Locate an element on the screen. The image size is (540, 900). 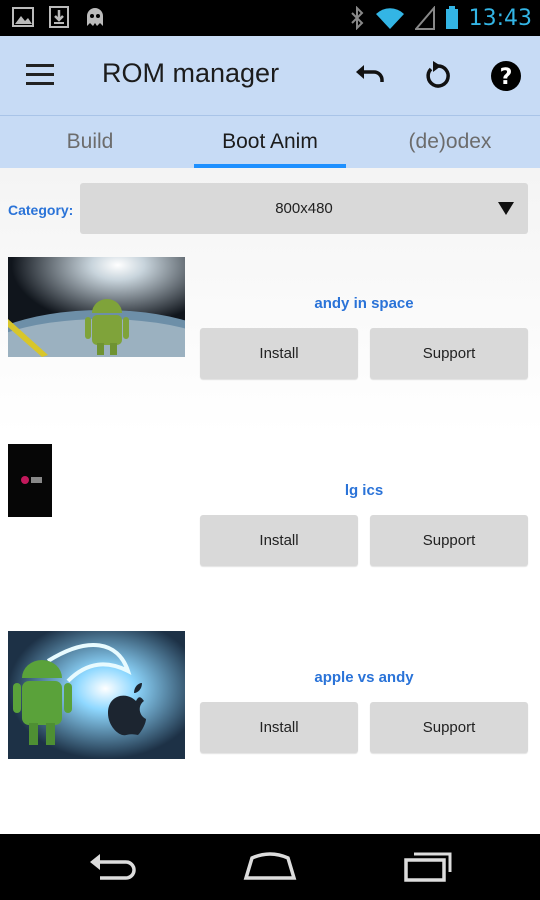
apple-vs-andy-thumbnail is located at coordinates (96, 695).